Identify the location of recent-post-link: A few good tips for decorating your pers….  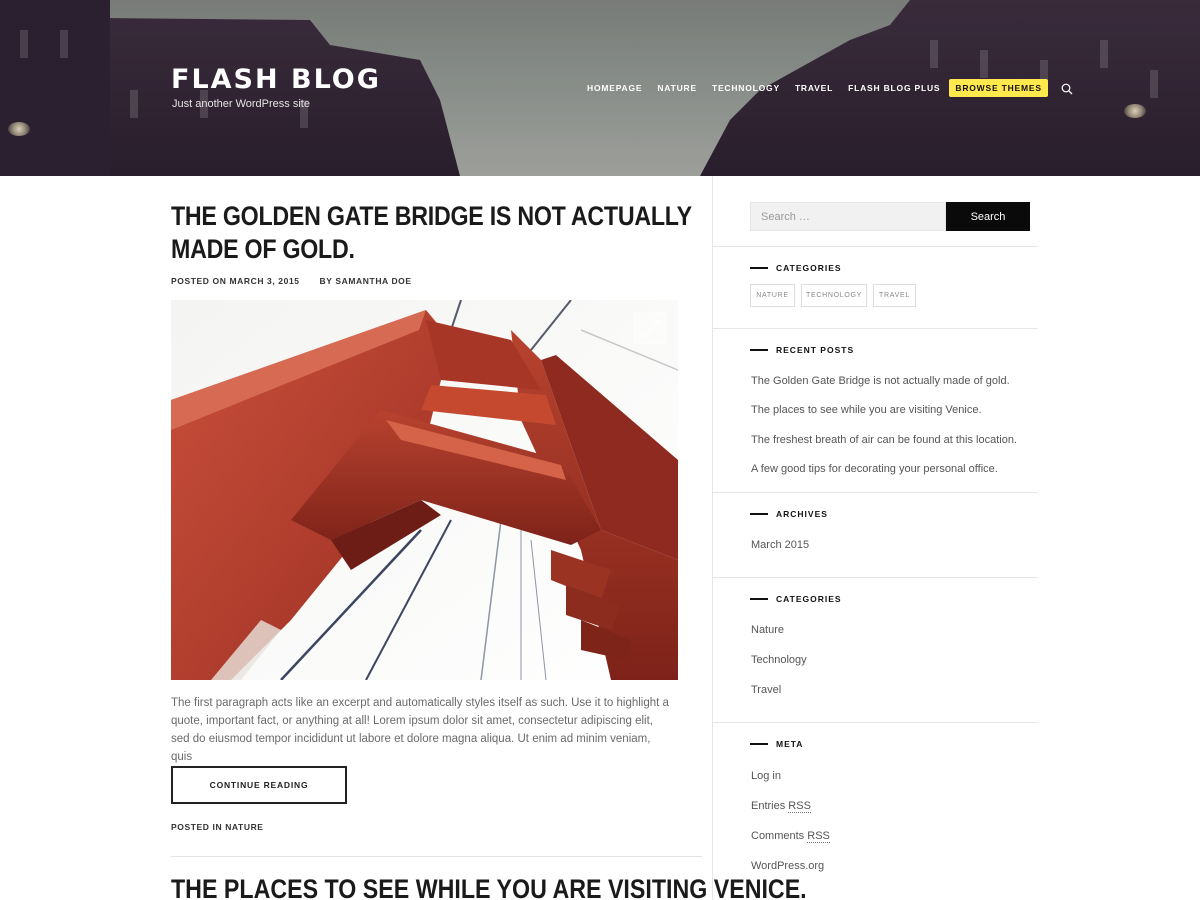
(874, 469).